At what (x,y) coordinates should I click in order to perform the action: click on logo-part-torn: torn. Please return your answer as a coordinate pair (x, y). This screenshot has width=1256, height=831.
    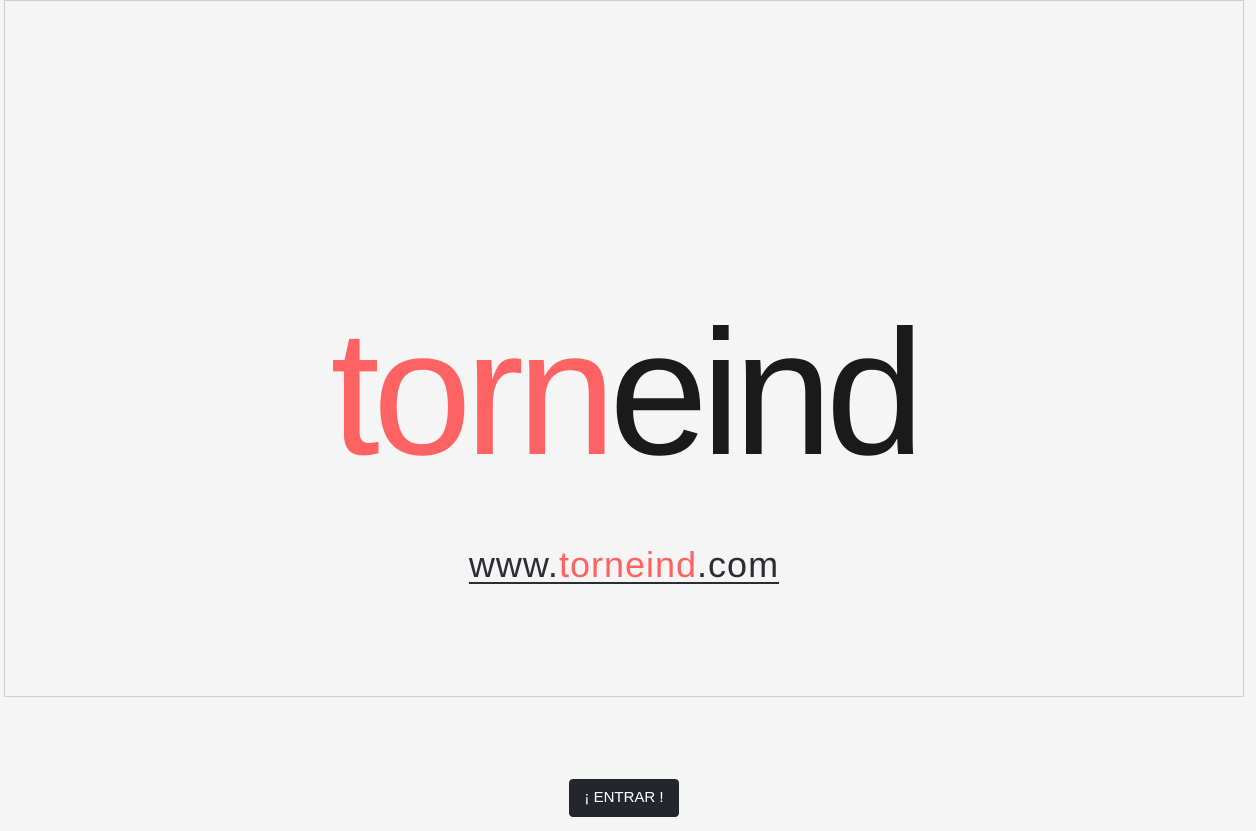
    Looking at the image, I should click on (473, 392).